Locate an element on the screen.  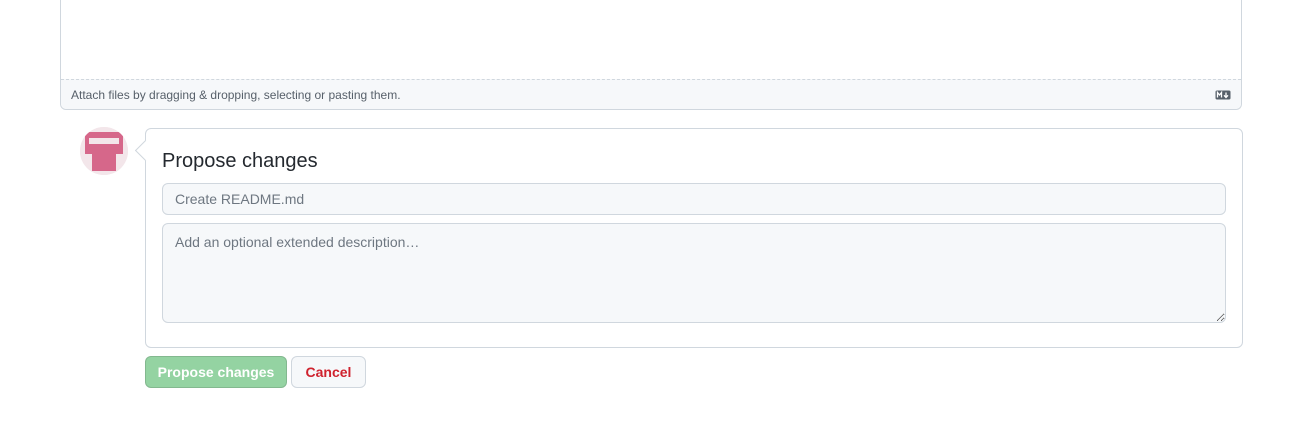
markdown-icon is located at coordinates (1223, 95).